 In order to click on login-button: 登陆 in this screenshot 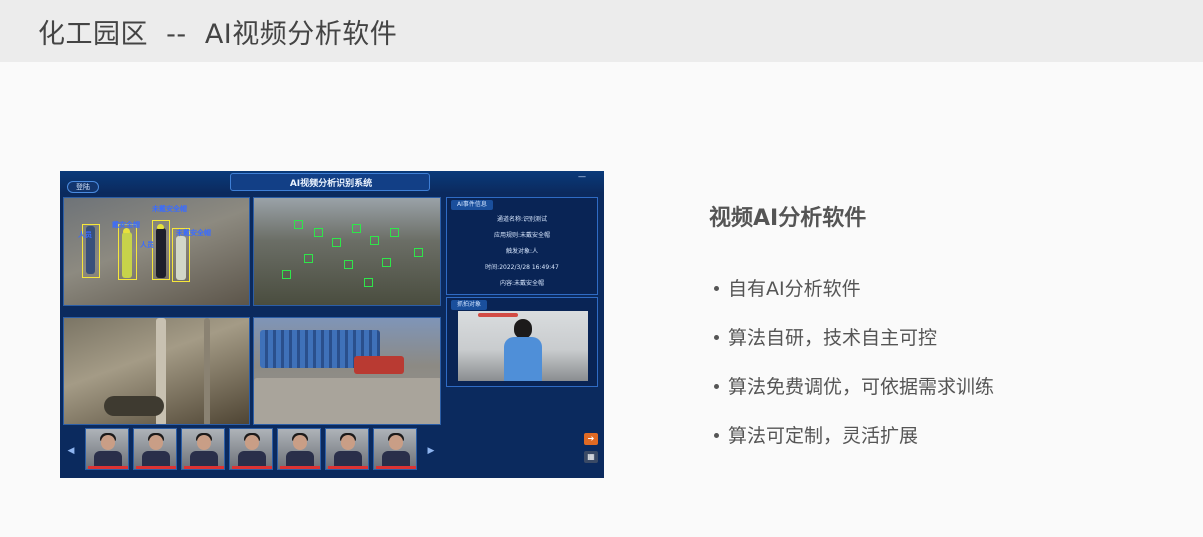, I will do `click(83, 187)`.